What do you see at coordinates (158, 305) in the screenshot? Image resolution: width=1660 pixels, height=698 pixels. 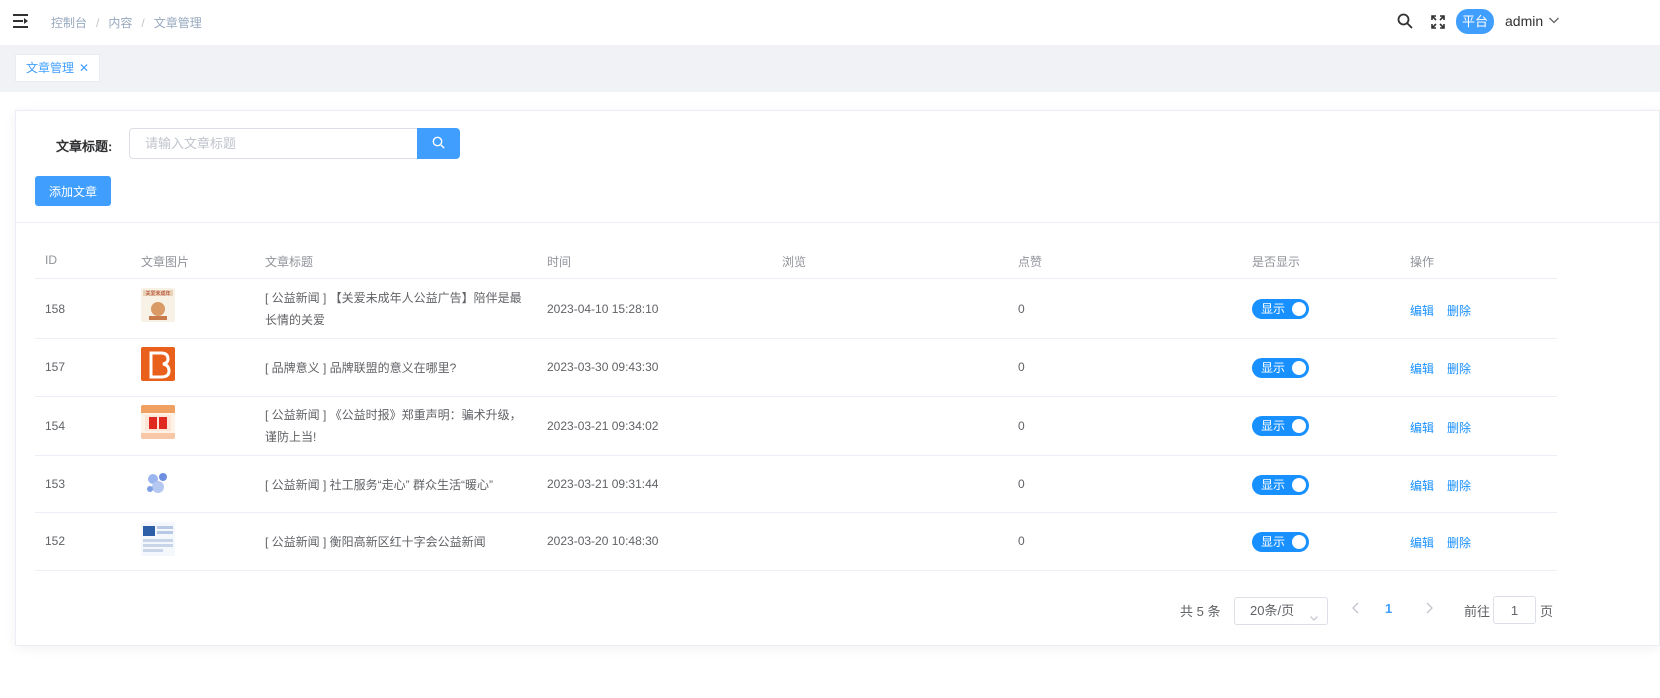 I see `article-thumbnail: 关爱未成年` at bounding box center [158, 305].